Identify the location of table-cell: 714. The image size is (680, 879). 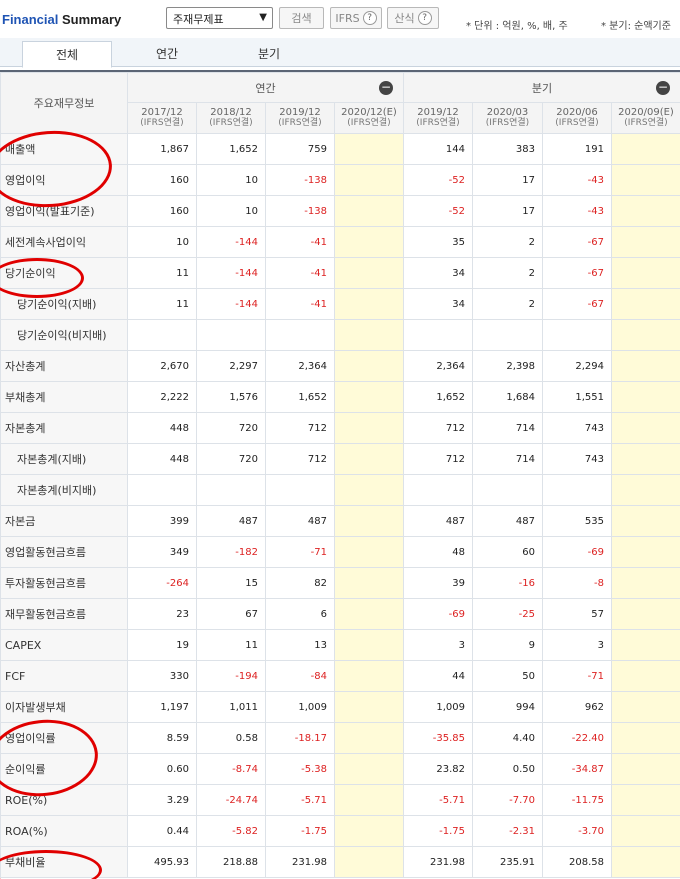
(507, 428).